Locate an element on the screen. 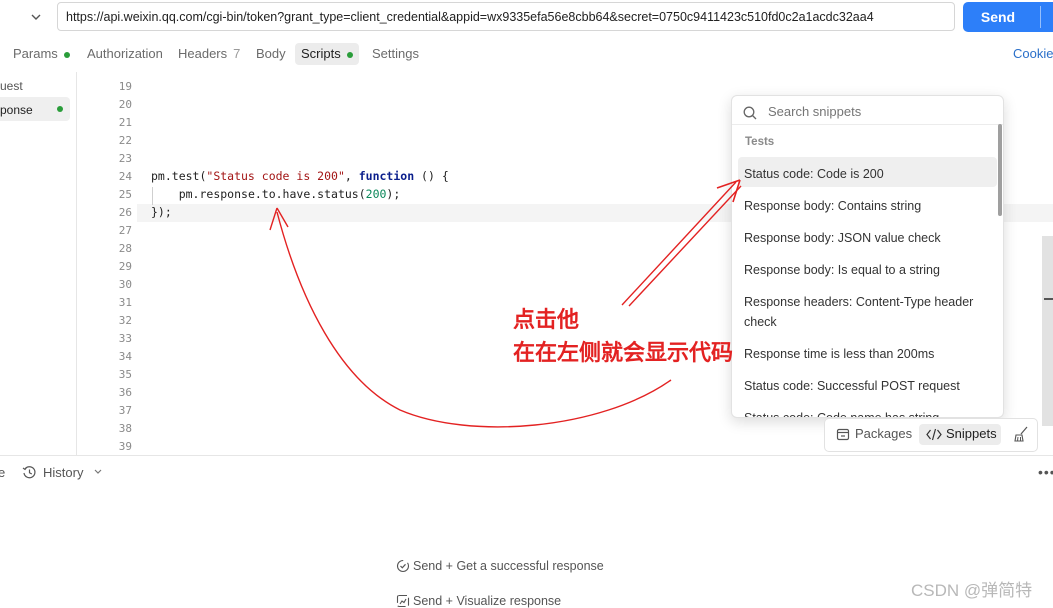 This screenshot has height=608, width=1053. send-response-icon is located at coordinates (403, 566).